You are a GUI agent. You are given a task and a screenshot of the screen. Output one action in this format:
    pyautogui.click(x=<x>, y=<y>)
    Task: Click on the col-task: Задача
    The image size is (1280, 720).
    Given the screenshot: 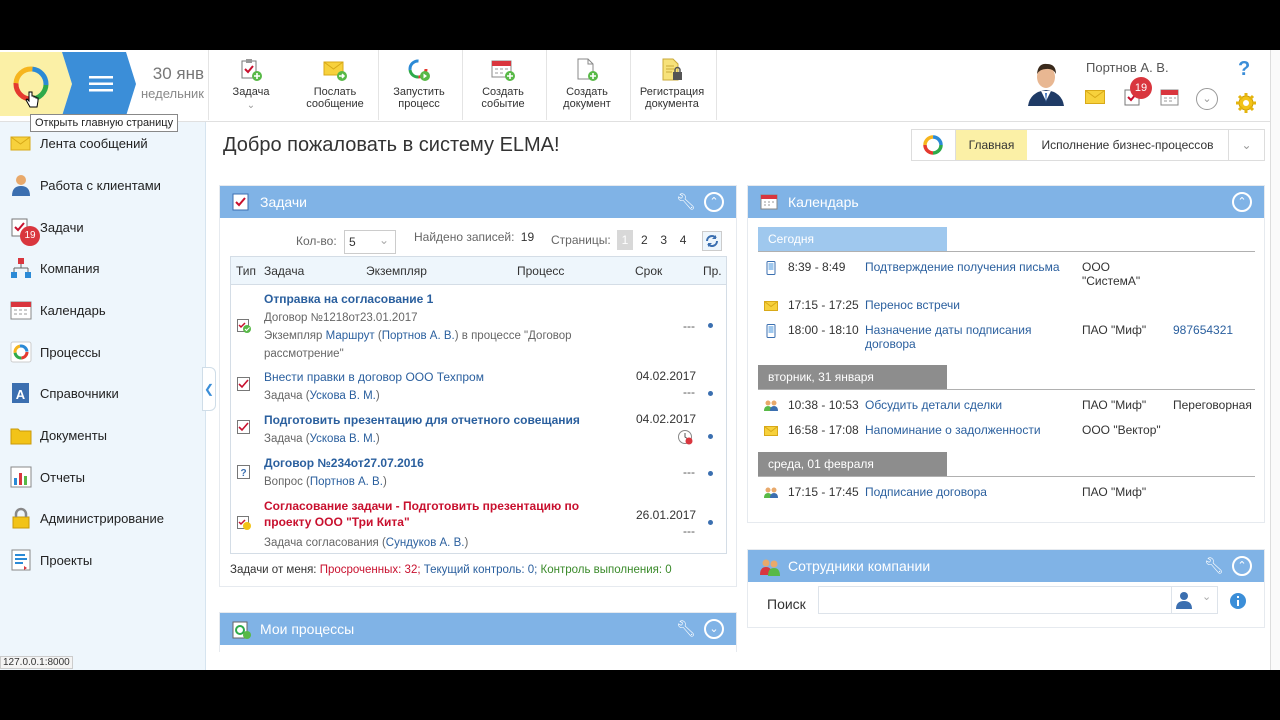 What is the action you would take?
    pyautogui.click(x=284, y=271)
    